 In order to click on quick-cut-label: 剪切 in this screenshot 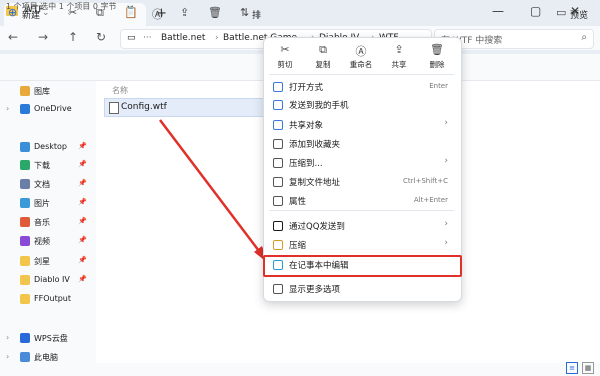, I will do `click(285, 64)`.